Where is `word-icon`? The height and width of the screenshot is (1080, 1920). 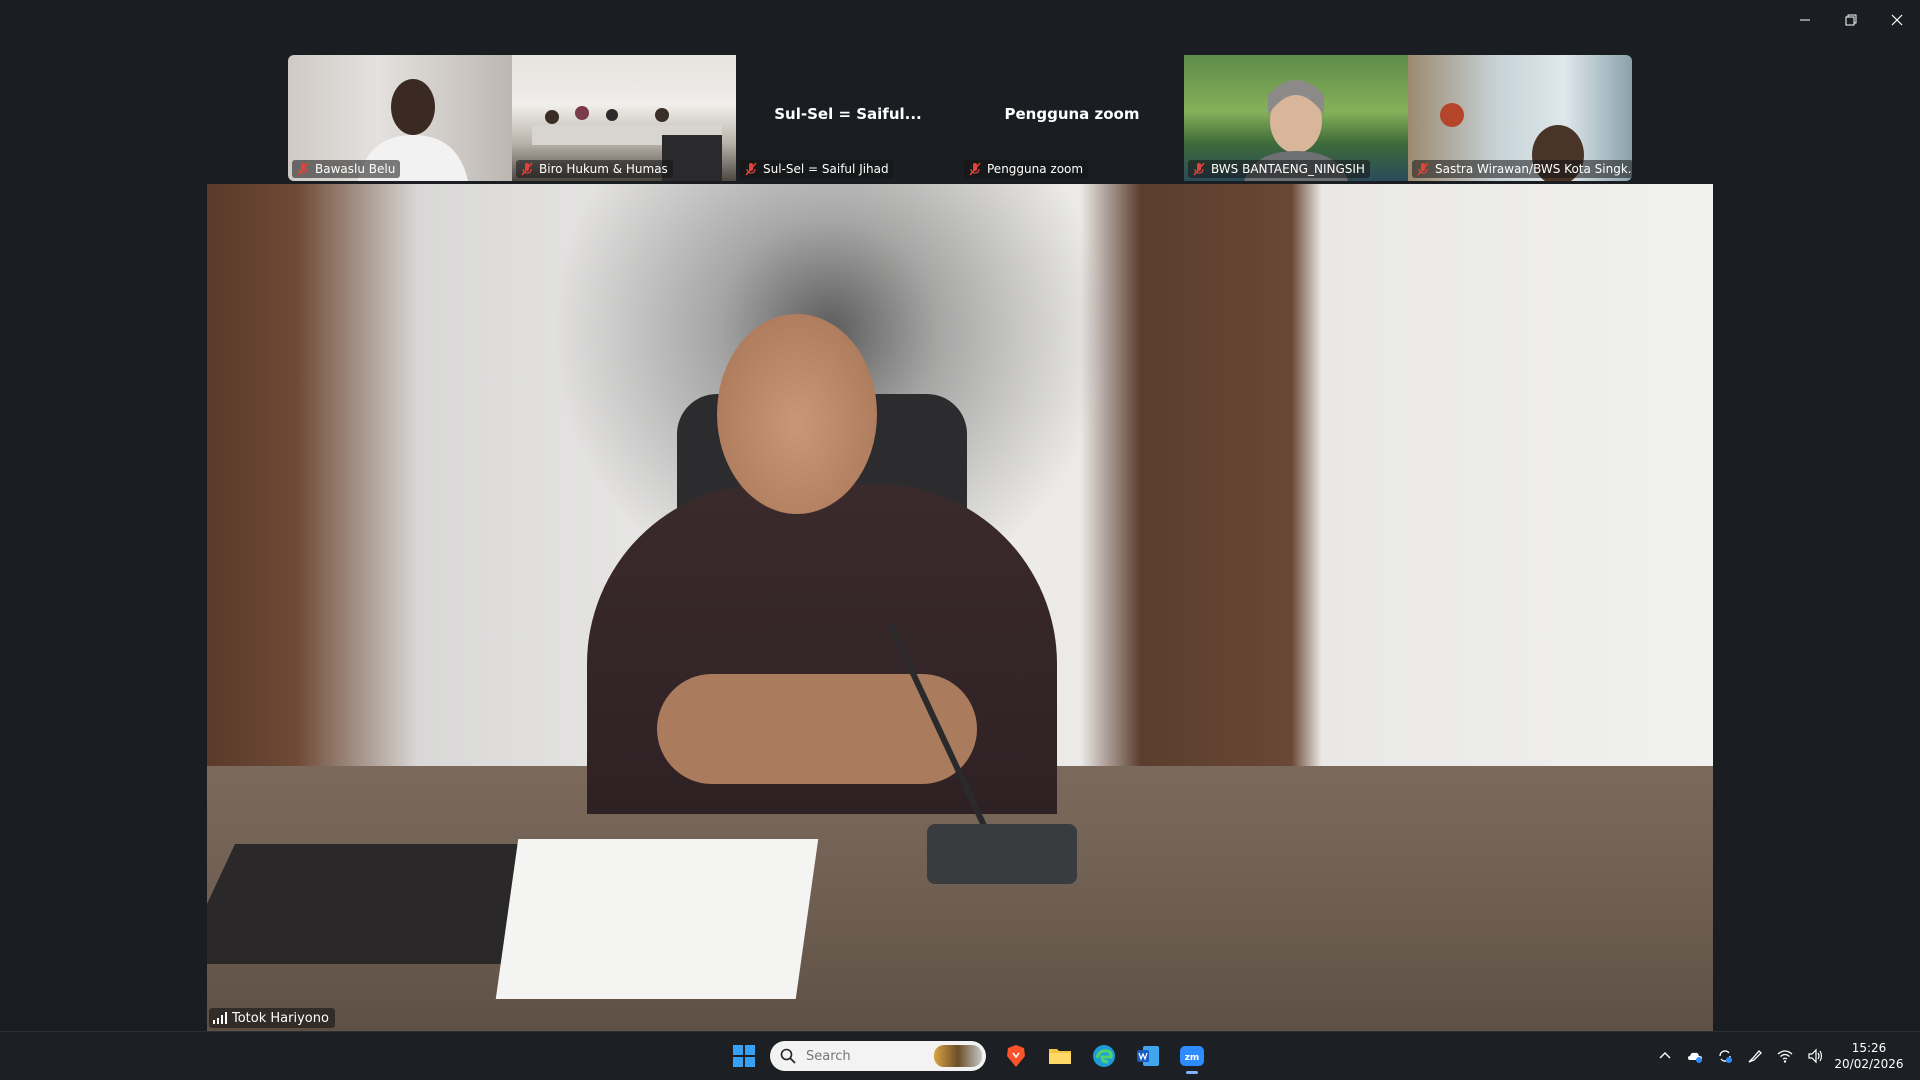 word-icon is located at coordinates (1148, 1056).